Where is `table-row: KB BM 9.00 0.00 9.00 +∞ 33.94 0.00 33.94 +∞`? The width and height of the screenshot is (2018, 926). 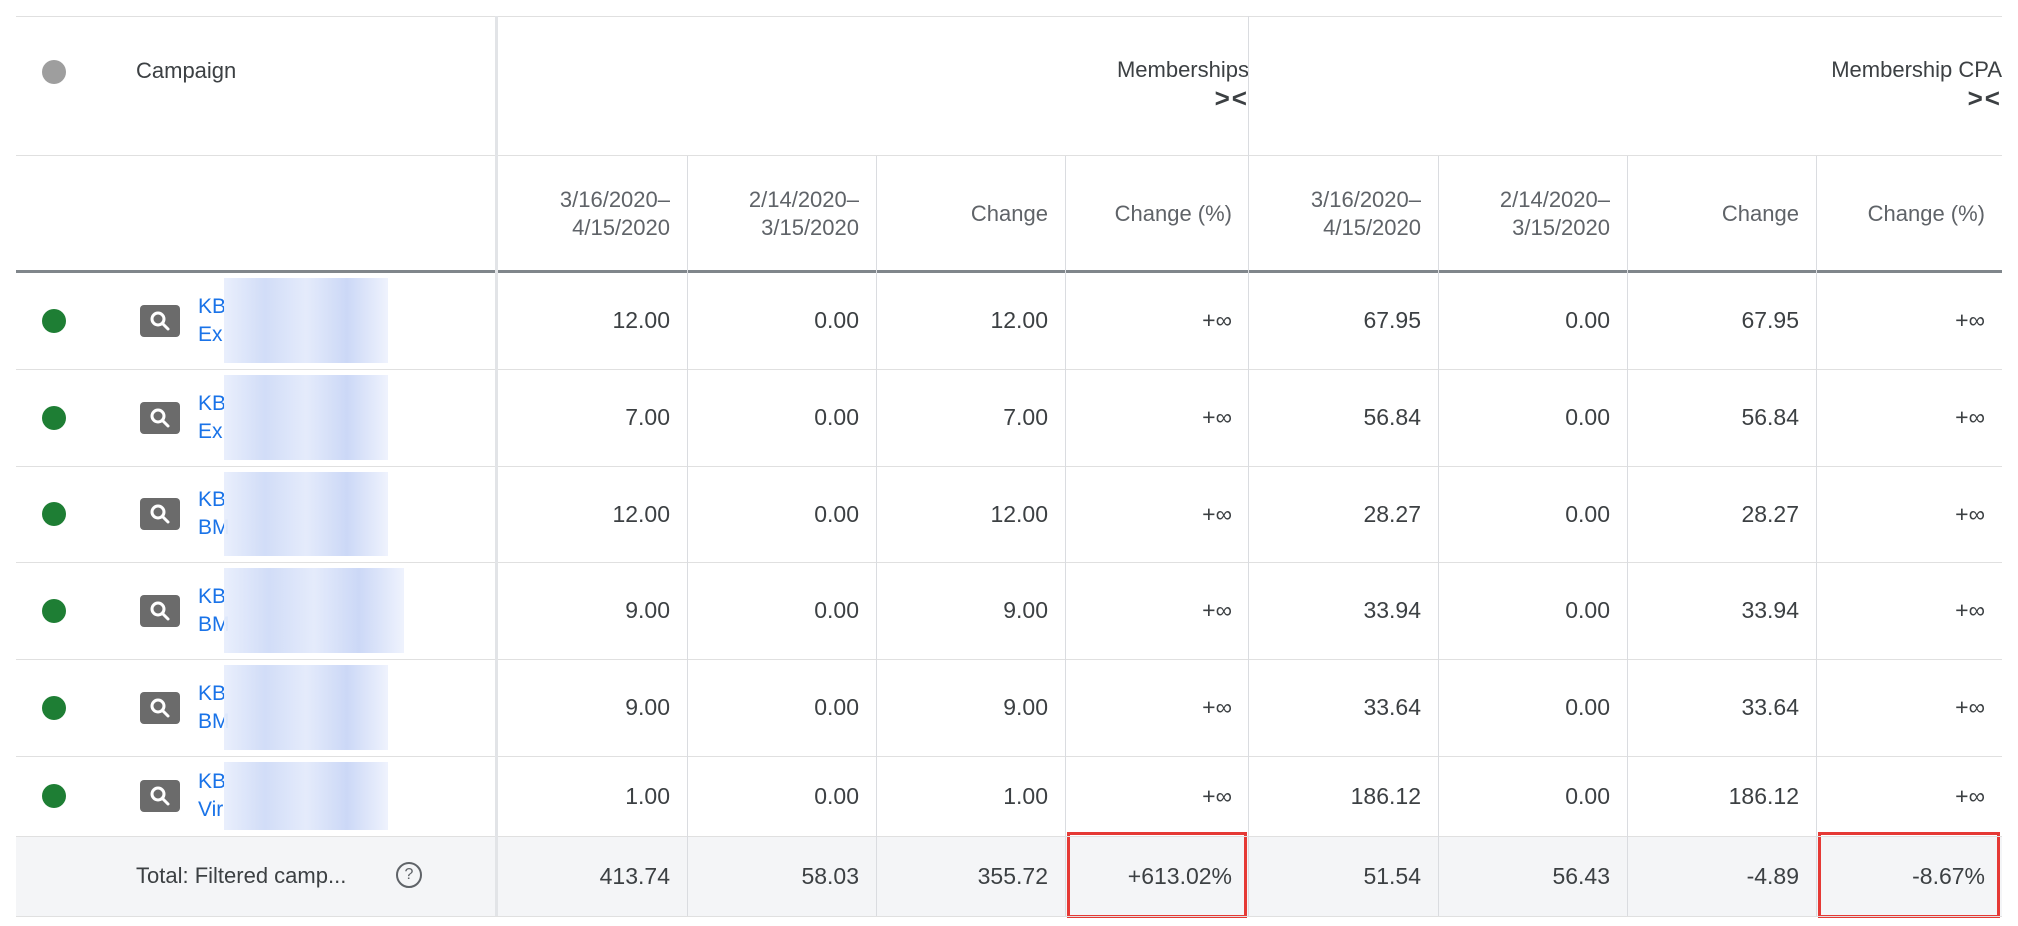
table-row: KB BM 9.00 0.00 9.00 +∞ 33.94 0.00 33.94 +∞ is located at coordinates (1009, 610).